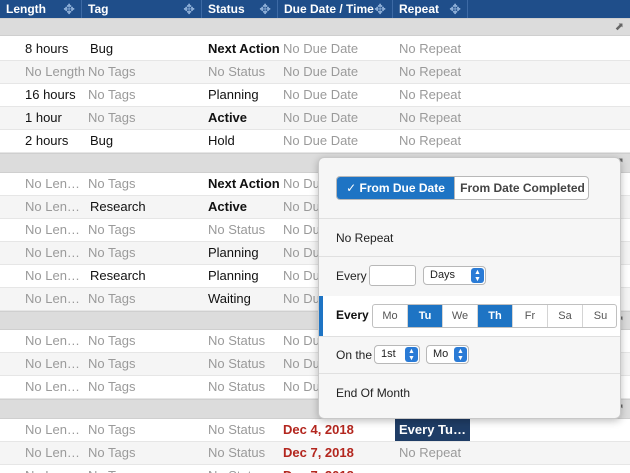  Describe the element at coordinates (364, 238) in the screenshot. I see `no-repeat-option: No Repeat` at that location.